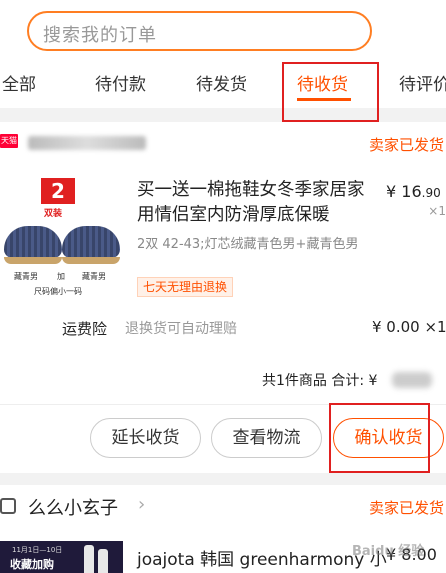  Describe the element at coordinates (181, 329) in the screenshot. I see `shipping-insurance-desc: 退换货可自动理赔` at that location.